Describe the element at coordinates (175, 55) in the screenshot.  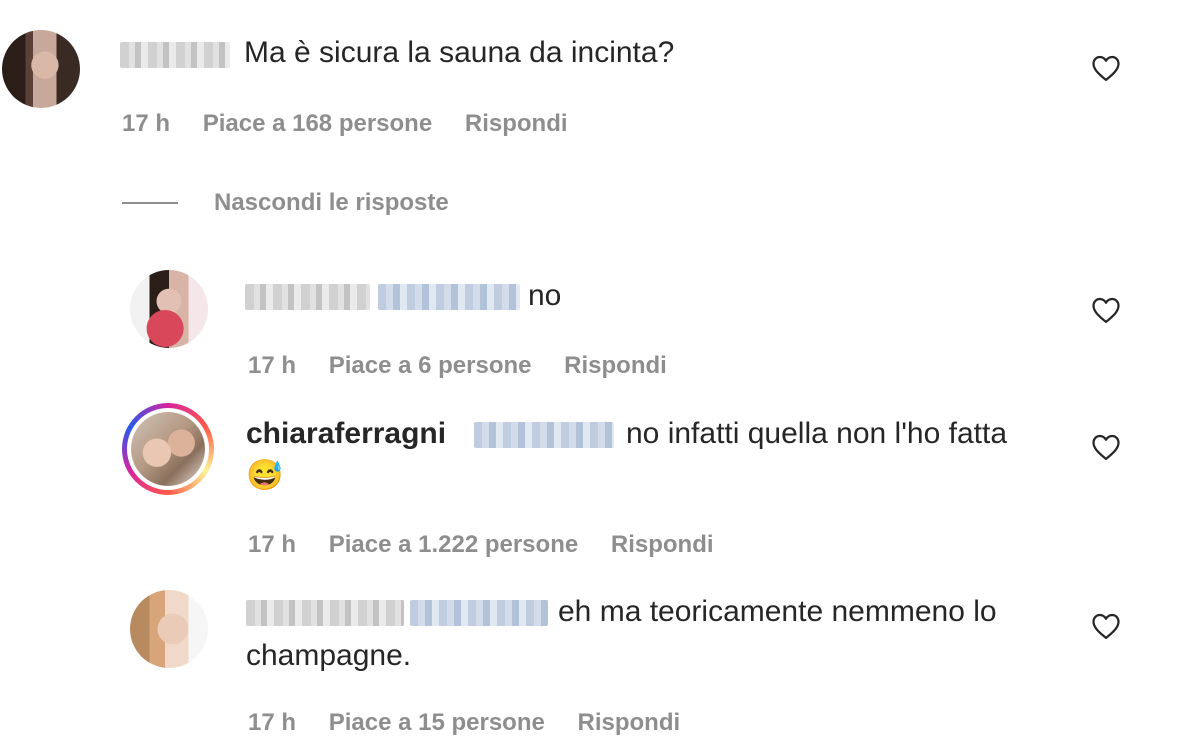
I see `commenter-username-blurred` at that location.